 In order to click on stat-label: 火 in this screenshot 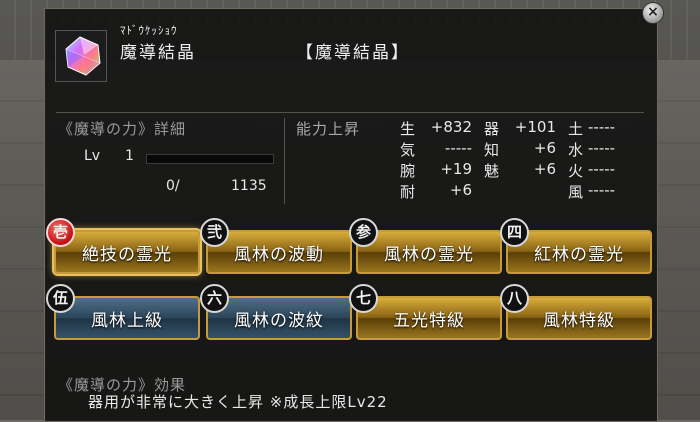, I will do `click(576, 171)`.